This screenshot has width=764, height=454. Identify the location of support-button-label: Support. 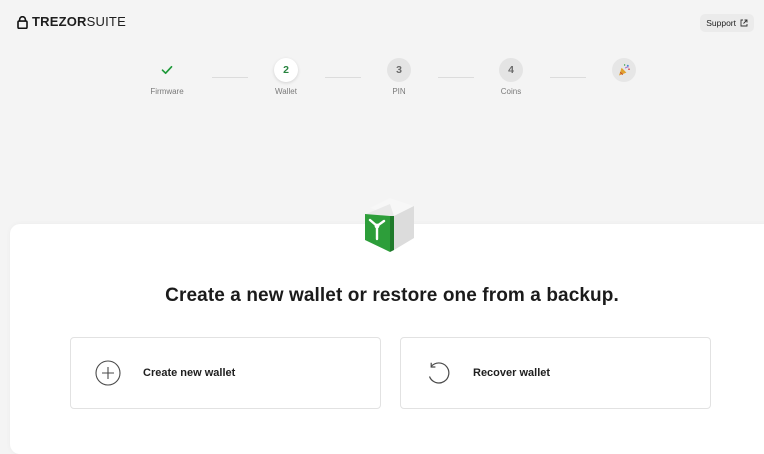
(721, 23).